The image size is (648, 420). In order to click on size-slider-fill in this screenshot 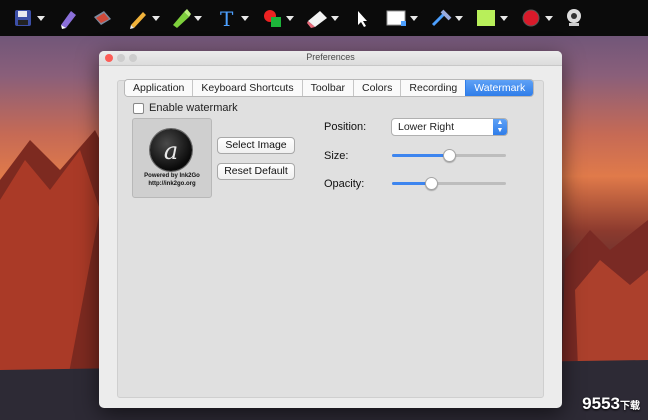, I will do `click(420, 155)`.